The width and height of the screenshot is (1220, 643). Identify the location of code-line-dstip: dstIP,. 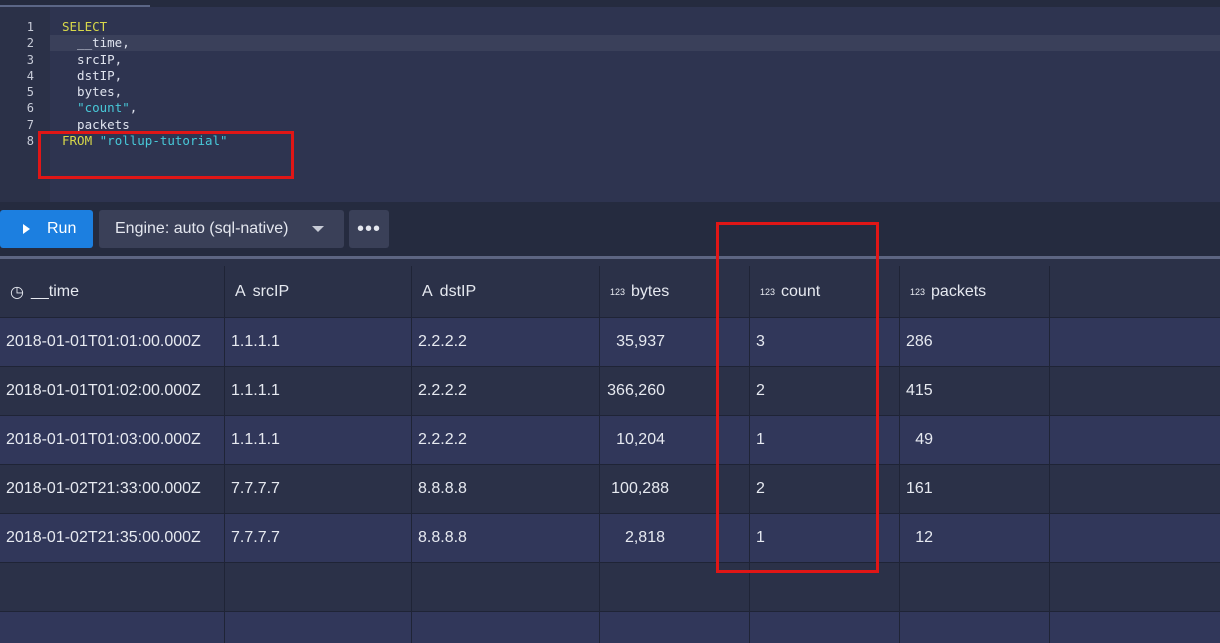
(92, 75).